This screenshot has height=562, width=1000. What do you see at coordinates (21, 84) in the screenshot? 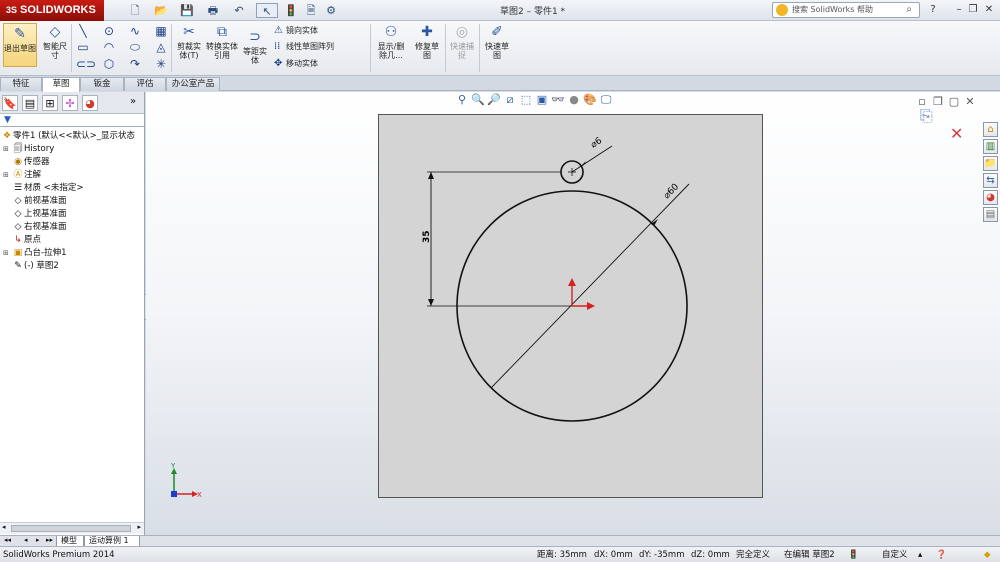
I see `tab-features: 特征` at bounding box center [21, 84].